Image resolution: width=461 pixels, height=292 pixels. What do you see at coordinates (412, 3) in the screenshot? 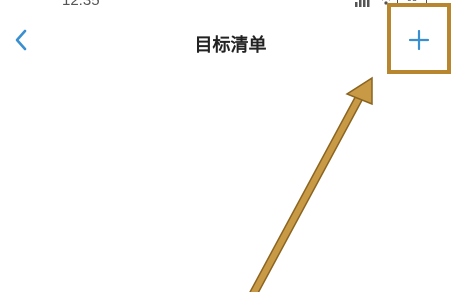
I see `battery-icon: 98` at bounding box center [412, 3].